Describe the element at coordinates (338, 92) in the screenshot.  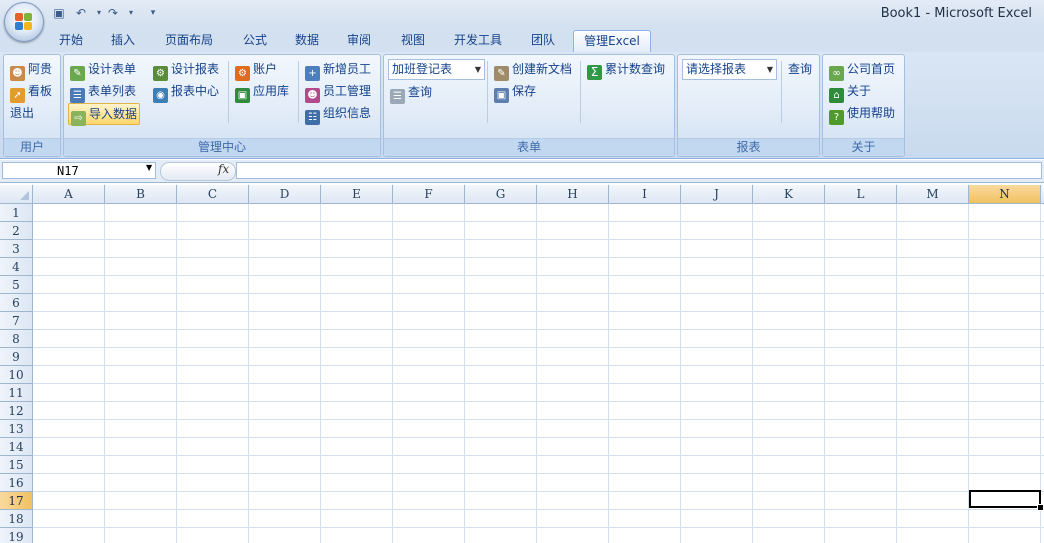
I see `employee-management-button: ☻ 员工管理` at that location.